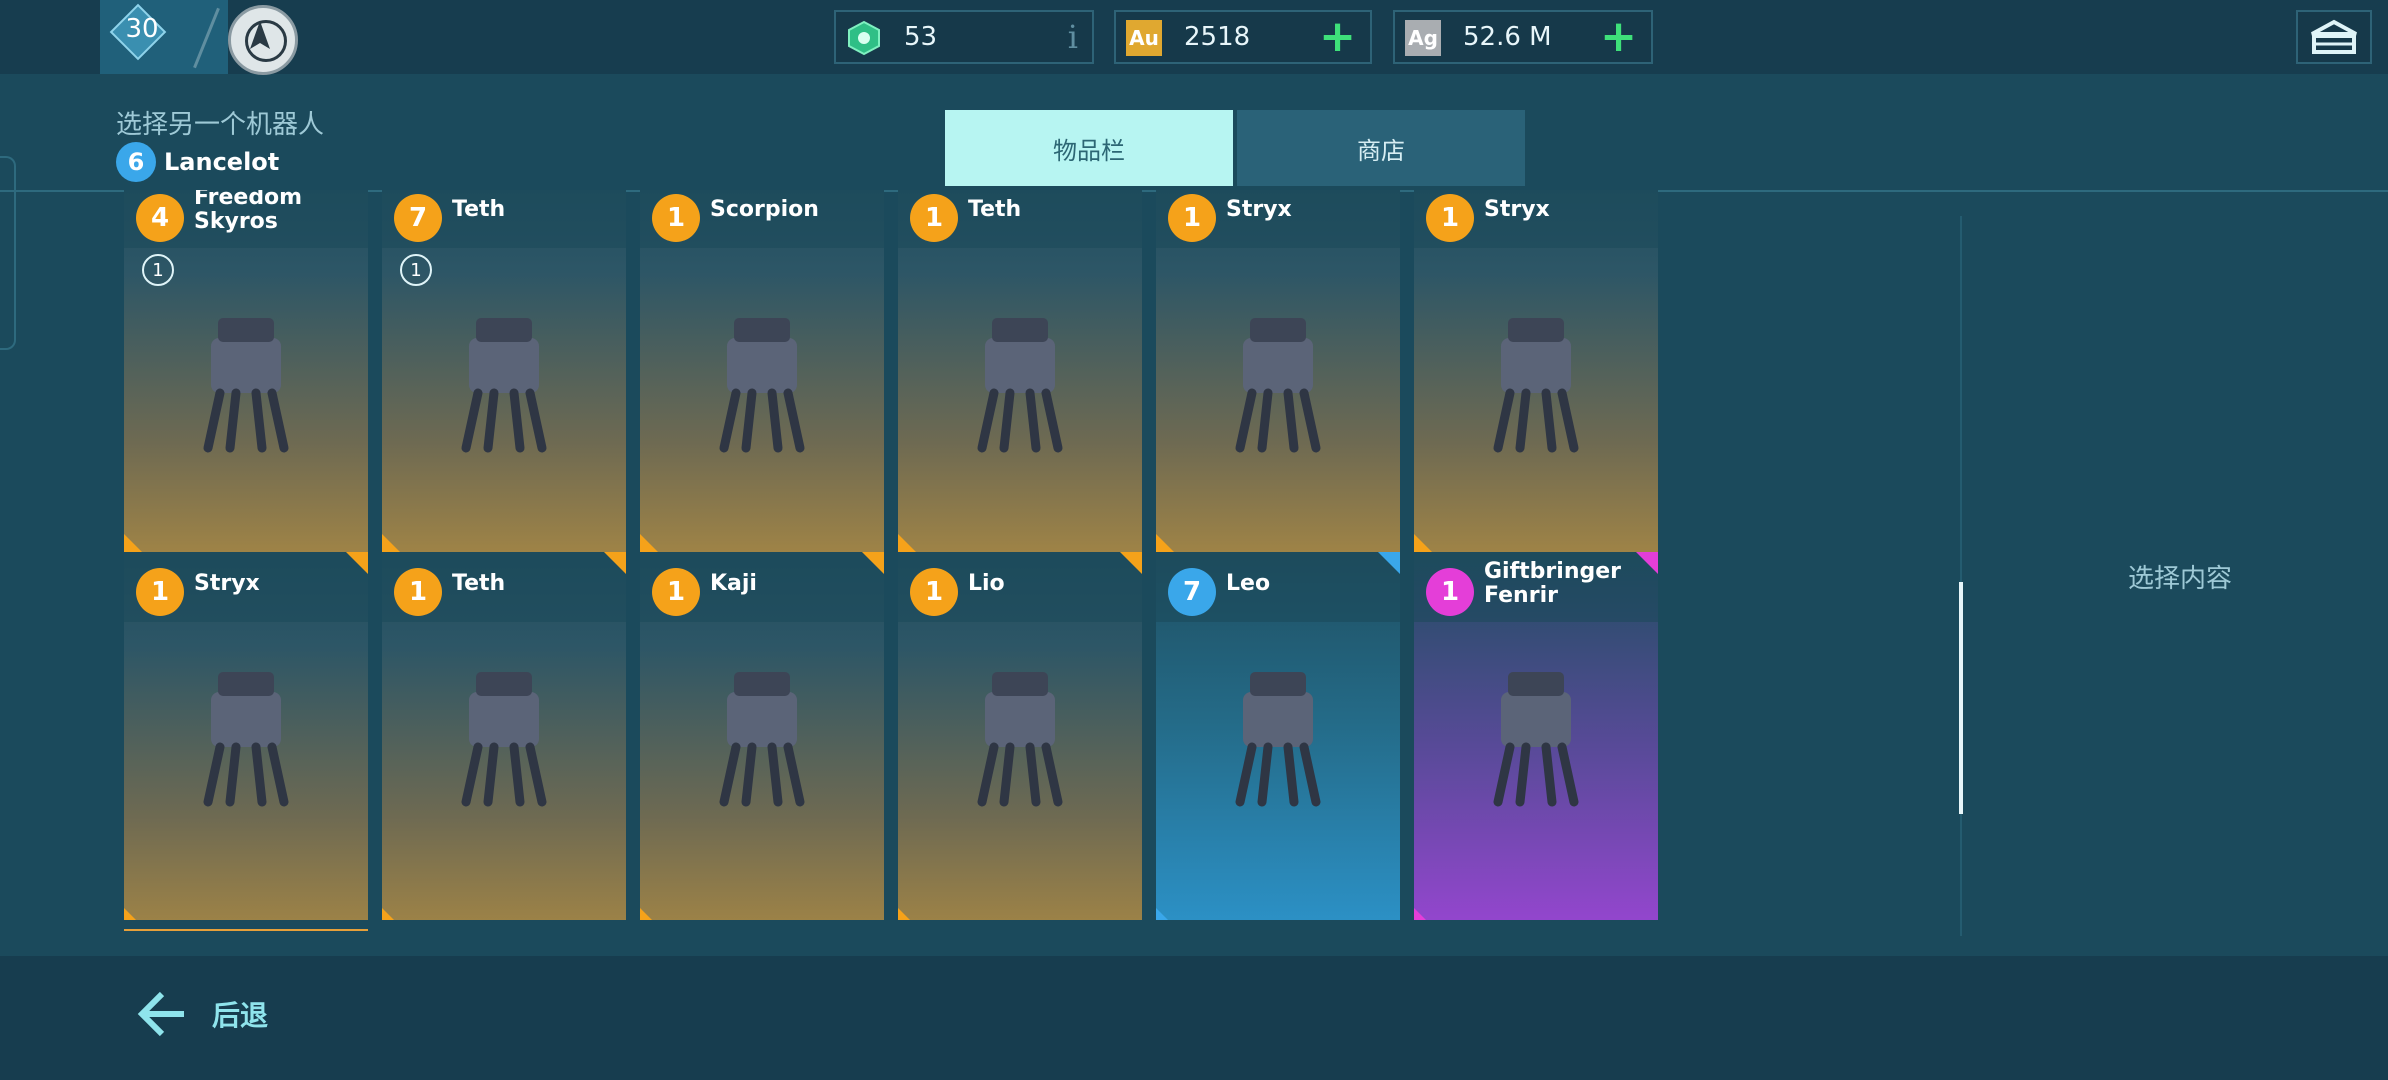 The height and width of the screenshot is (1080, 2388). Describe the element at coordinates (964, 37) in the screenshot. I see `power-cells-counter: 53 i` at that location.